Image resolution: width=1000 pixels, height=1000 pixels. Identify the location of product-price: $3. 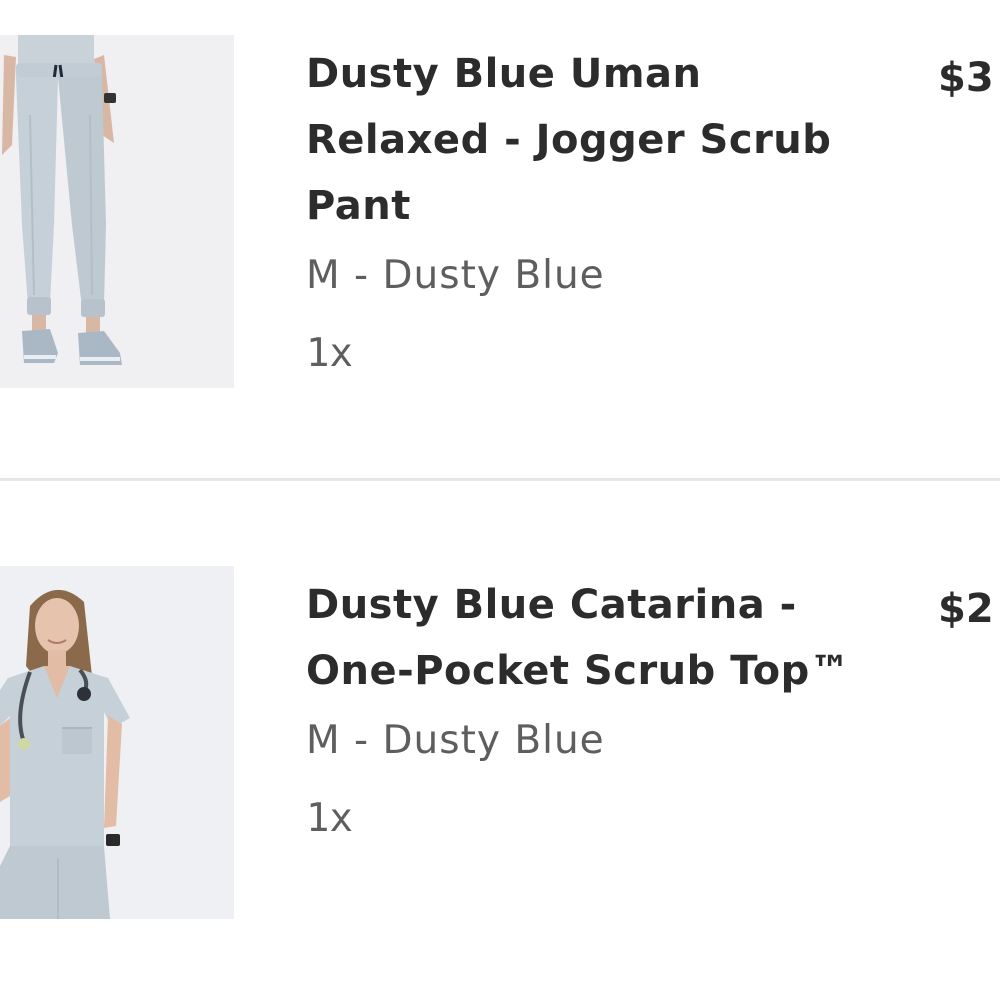
(966, 78).